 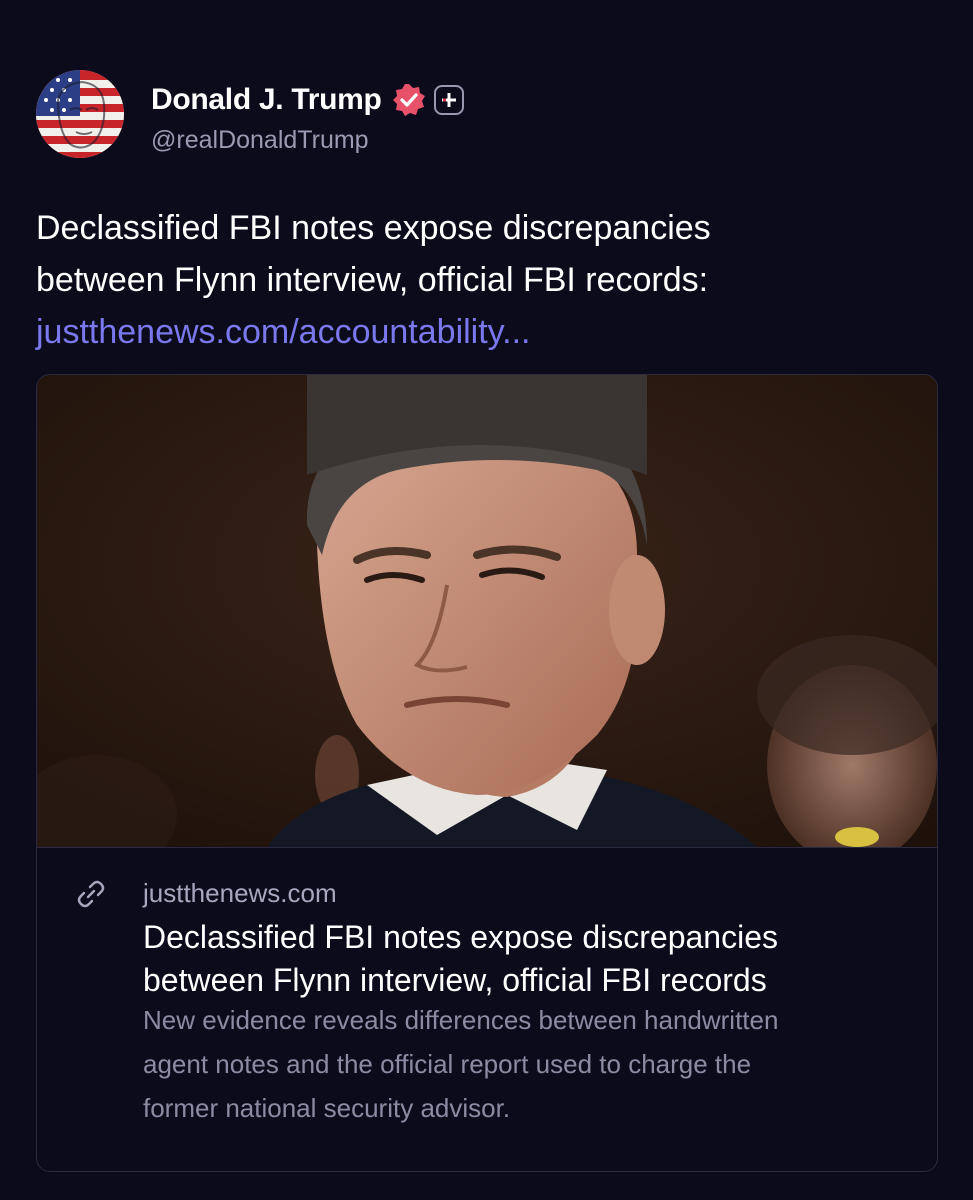 I want to click on author-names: Donald J. Trump @realDonaldTrump, so click(x=307, y=117).